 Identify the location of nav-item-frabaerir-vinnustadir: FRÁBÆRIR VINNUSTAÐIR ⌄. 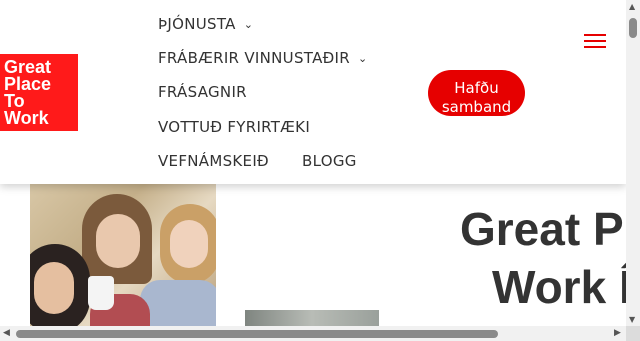
(263, 58).